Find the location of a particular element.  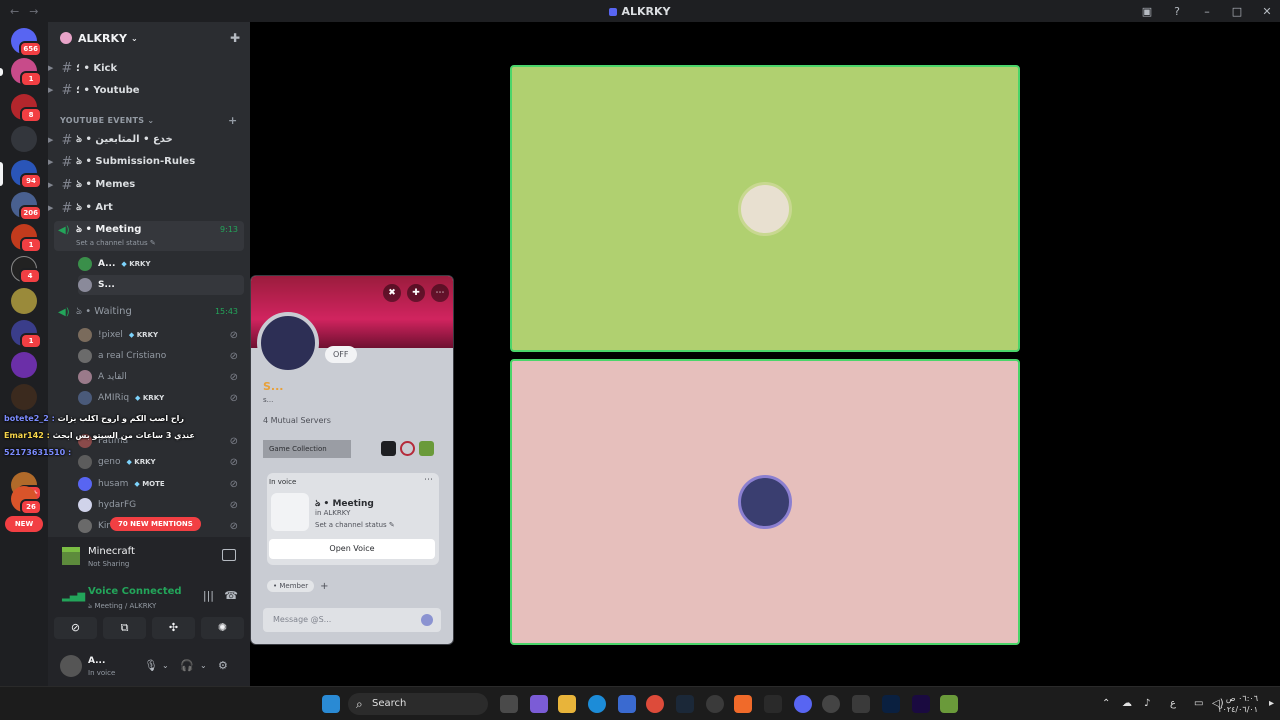

voice-member: AMIRiq KRKY ⊘ is located at coordinates (161, 398).